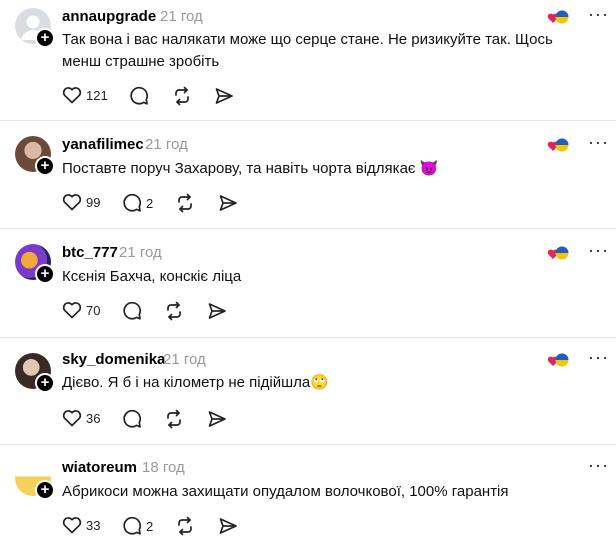 This screenshot has width=616, height=545. Describe the element at coordinates (85, 95) in the screenshot. I see `like-button: 121` at that location.